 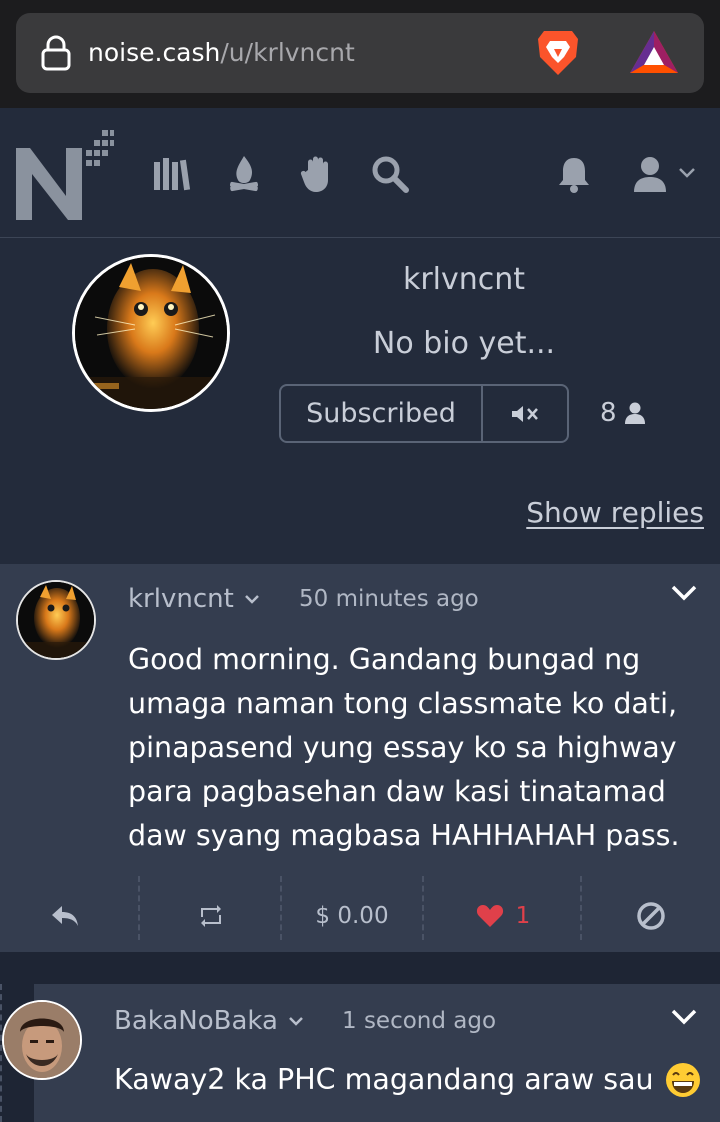 What do you see at coordinates (390, 174) in the screenshot?
I see `search-icon` at bounding box center [390, 174].